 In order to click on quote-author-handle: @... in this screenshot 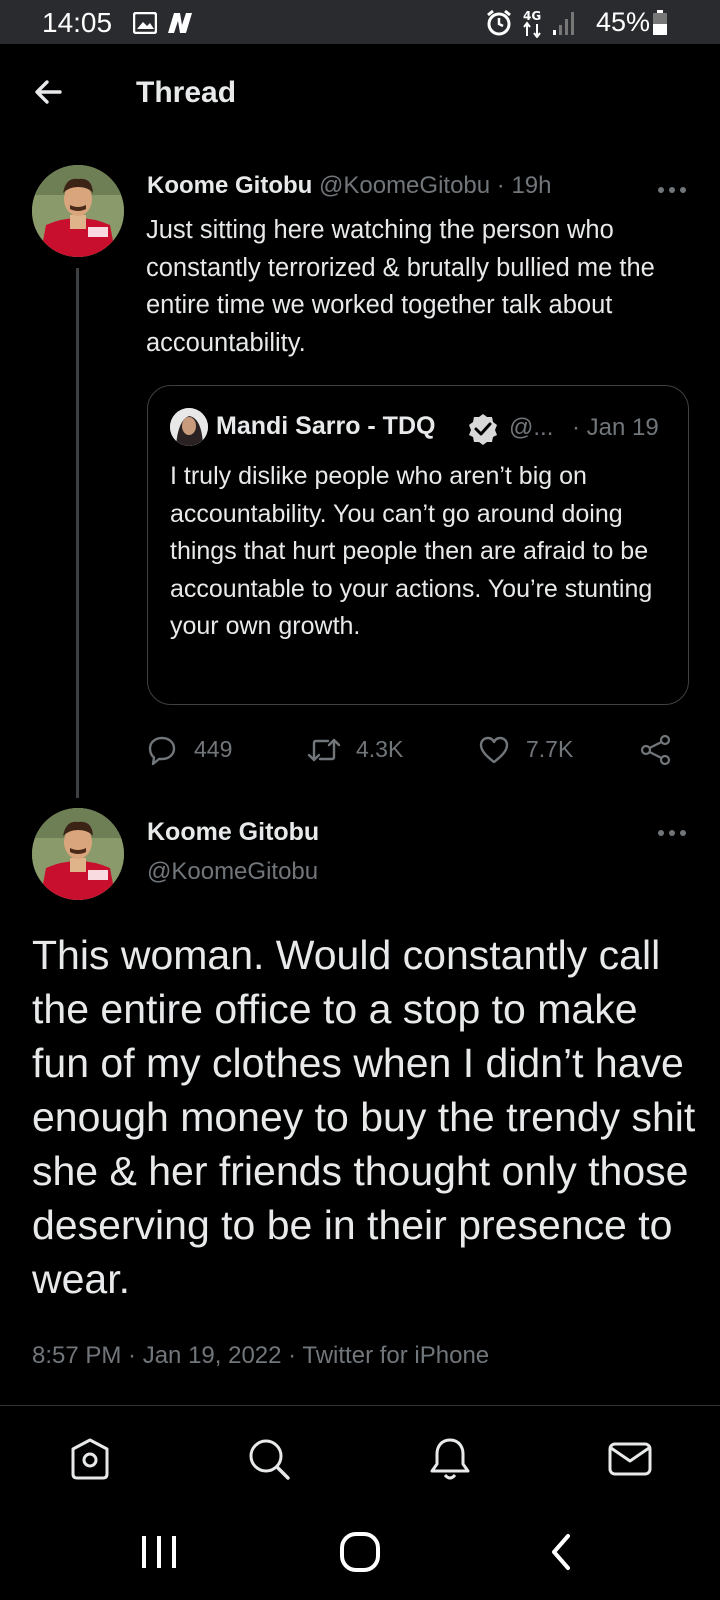, I will do `click(531, 427)`.